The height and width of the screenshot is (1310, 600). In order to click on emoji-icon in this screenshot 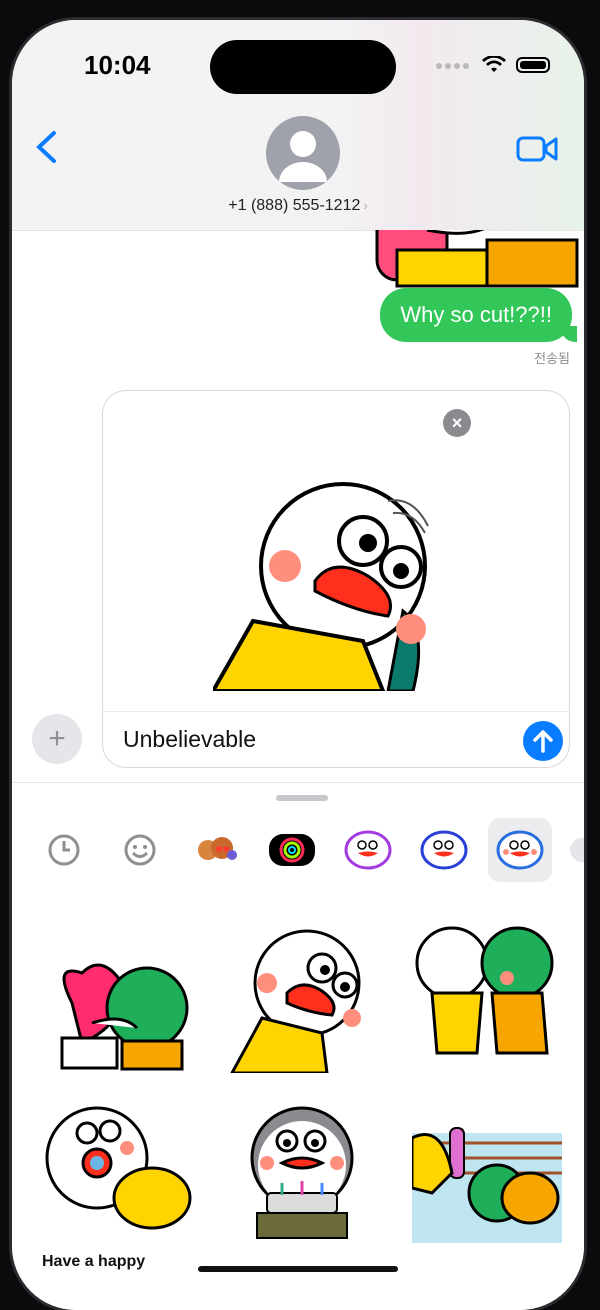, I will do `click(140, 850)`.